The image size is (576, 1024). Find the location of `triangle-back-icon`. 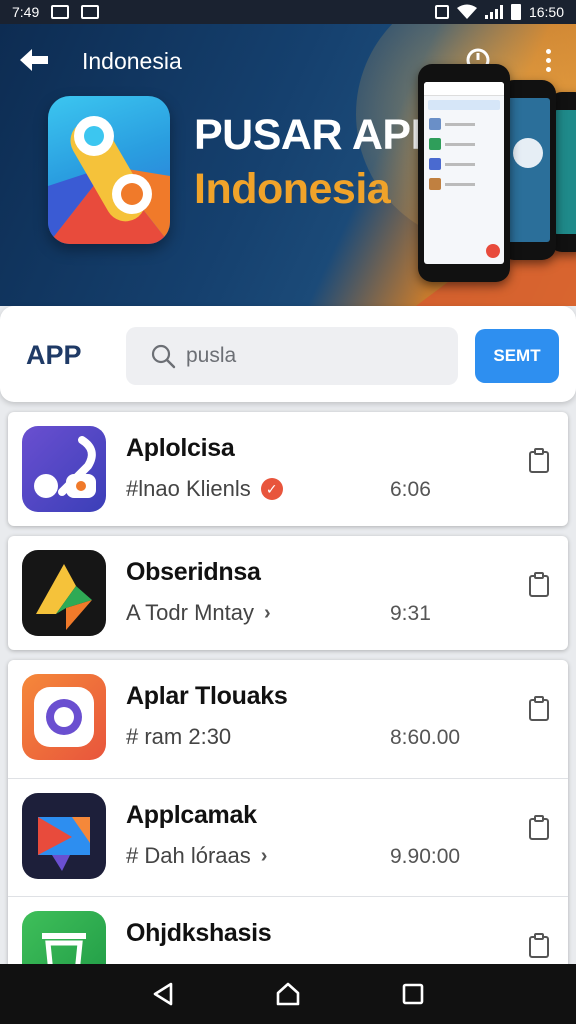

triangle-back-icon is located at coordinates (162, 994).